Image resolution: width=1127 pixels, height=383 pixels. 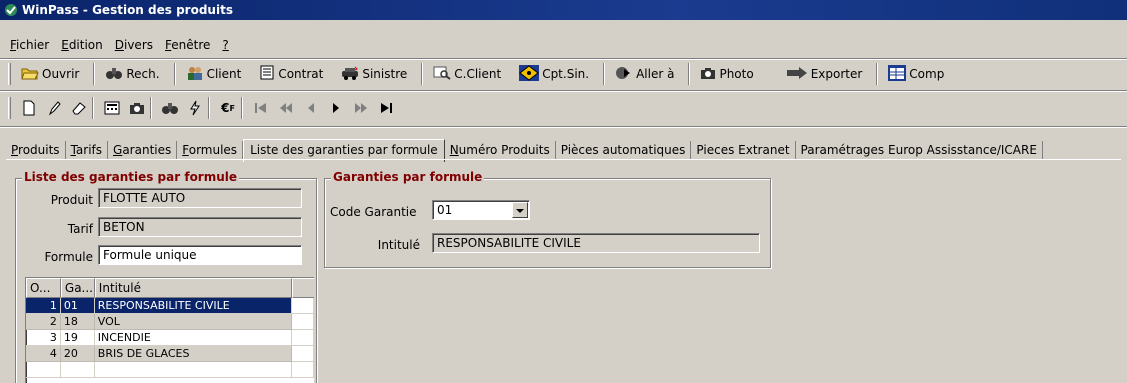 I want to click on claim-account-button: Cpt.Sin., so click(x=554, y=74).